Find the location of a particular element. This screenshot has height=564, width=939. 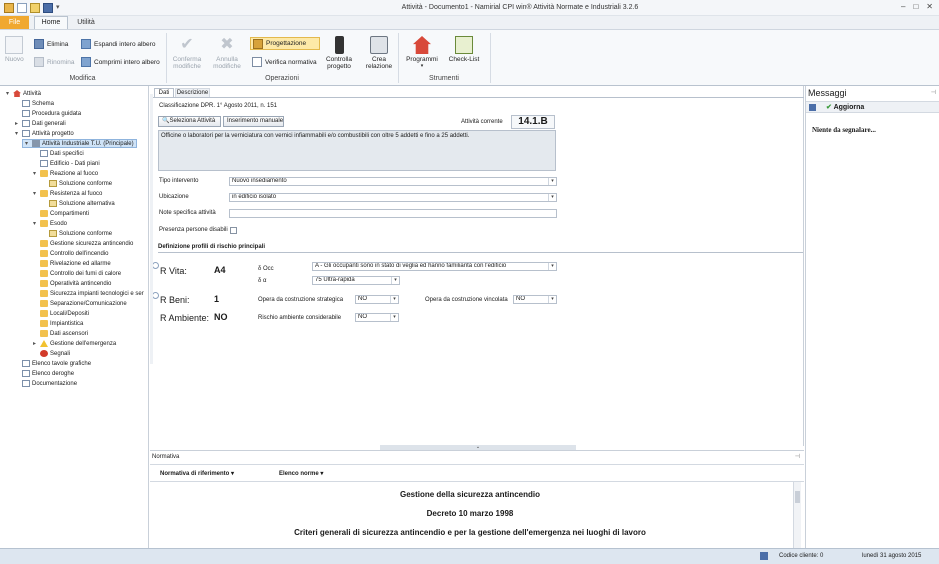

presenza-checkbox is located at coordinates (233, 230).